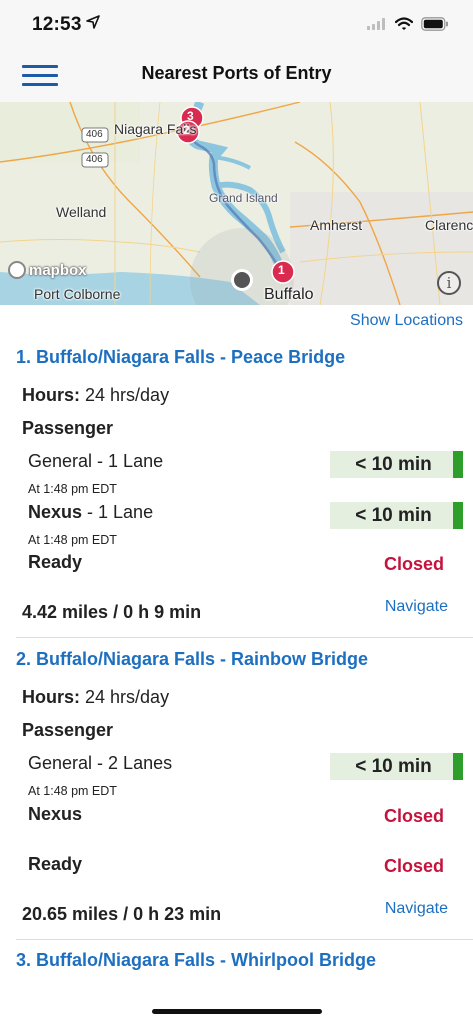  I want to click on mapbox-logo: mapbox, so click(47, 270).